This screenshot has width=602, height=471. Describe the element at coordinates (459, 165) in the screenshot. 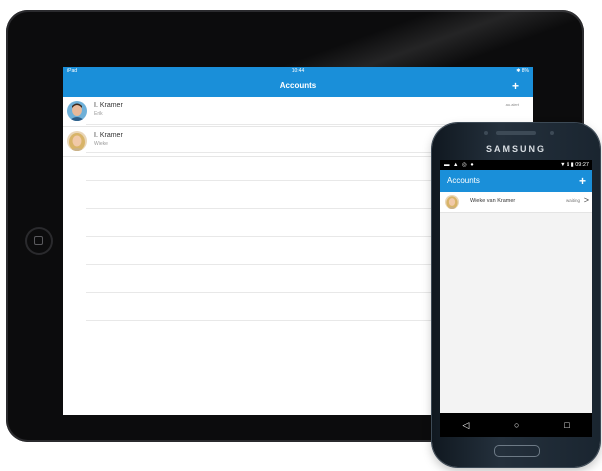

I see `phone-notification-icons: ▬ ▲ ◎ ●` at that location.